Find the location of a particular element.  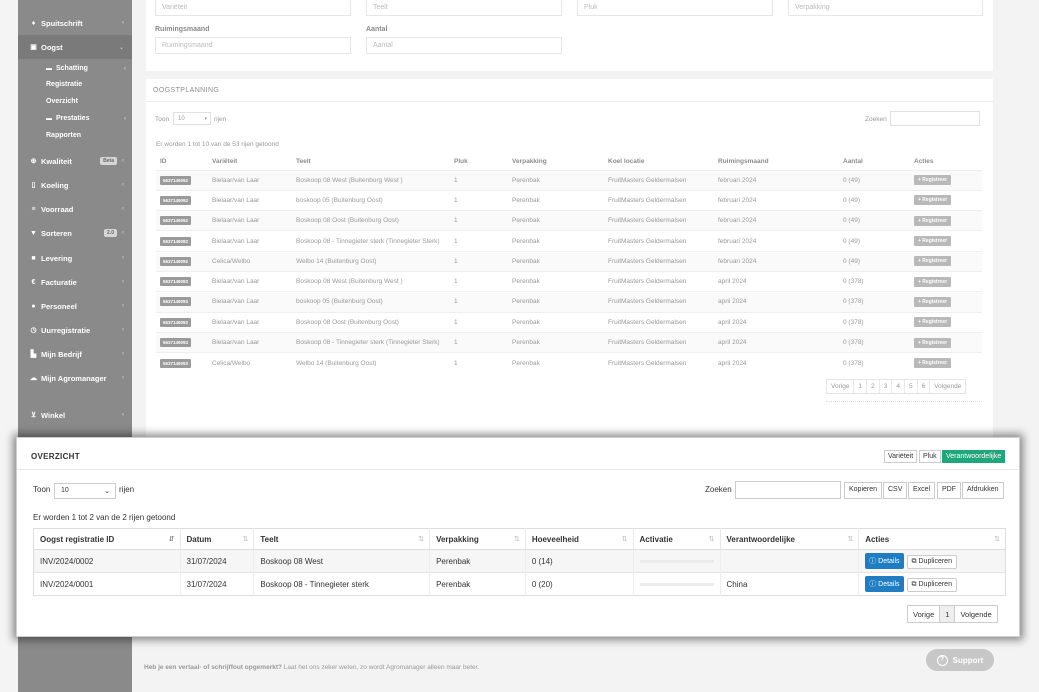

cell-datum: 31/07/2024 is located at coordinates (217, 561).